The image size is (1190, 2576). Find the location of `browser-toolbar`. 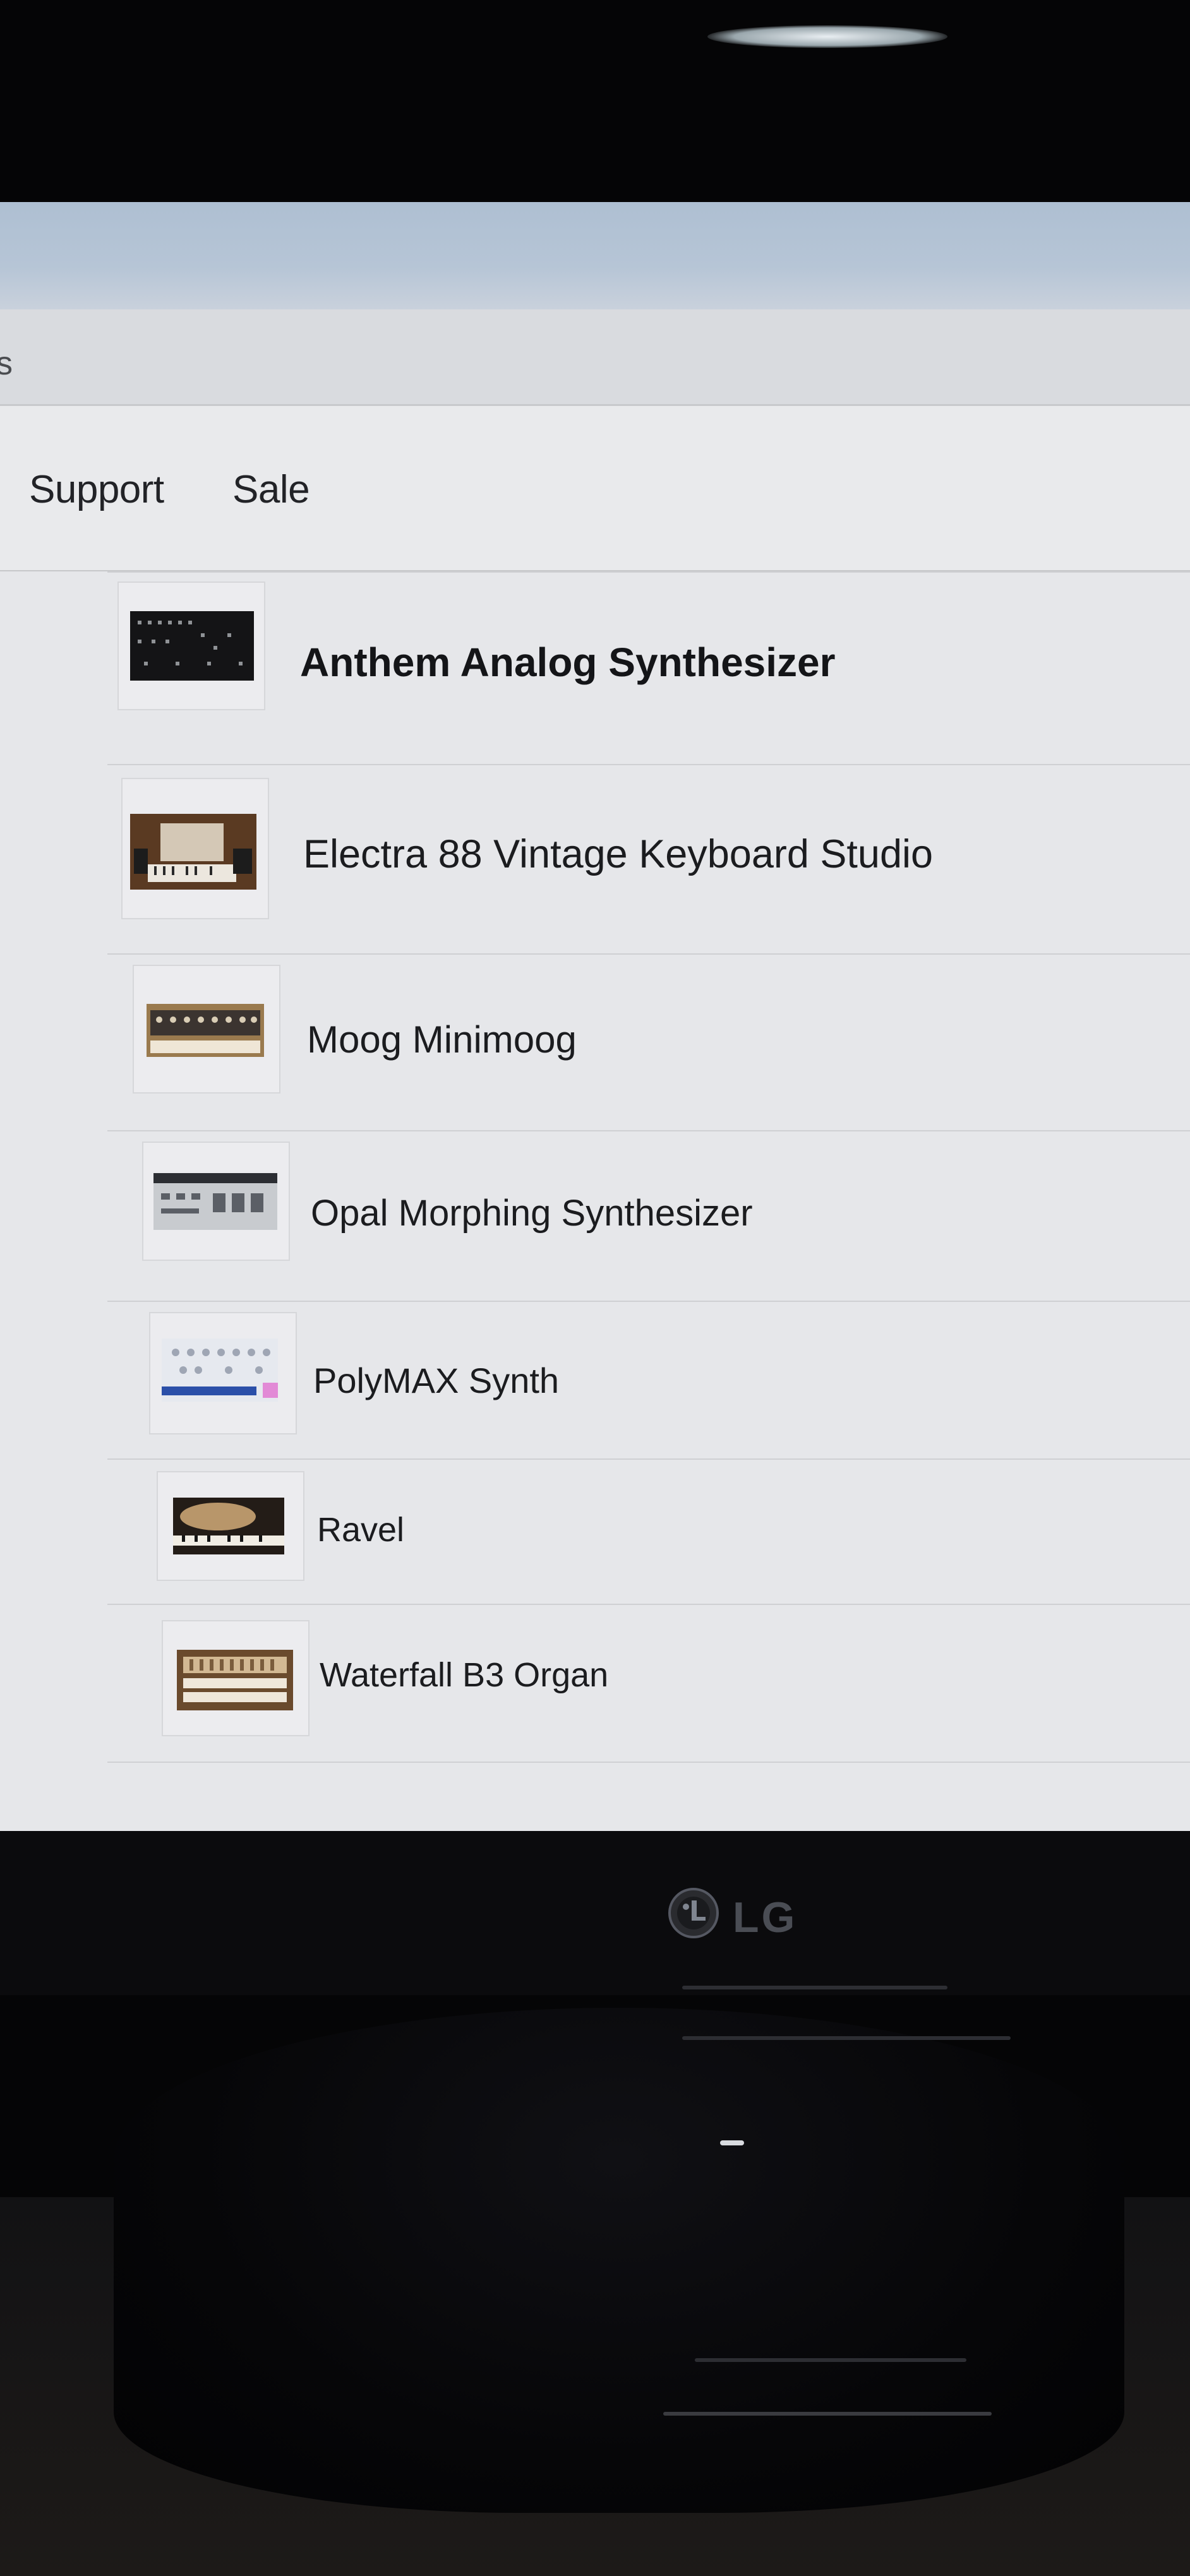

browser-toolbar is located at coordinates (595, 357).